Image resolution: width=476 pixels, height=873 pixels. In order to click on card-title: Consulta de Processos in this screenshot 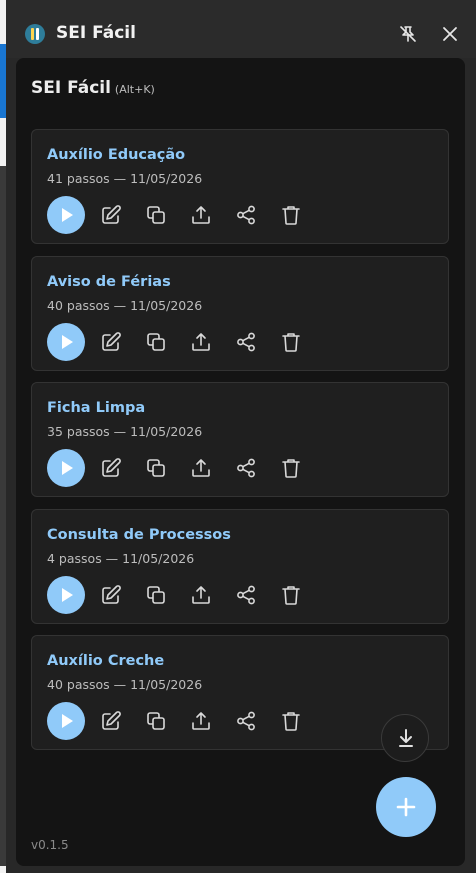, I will do `click(139, 535)`.